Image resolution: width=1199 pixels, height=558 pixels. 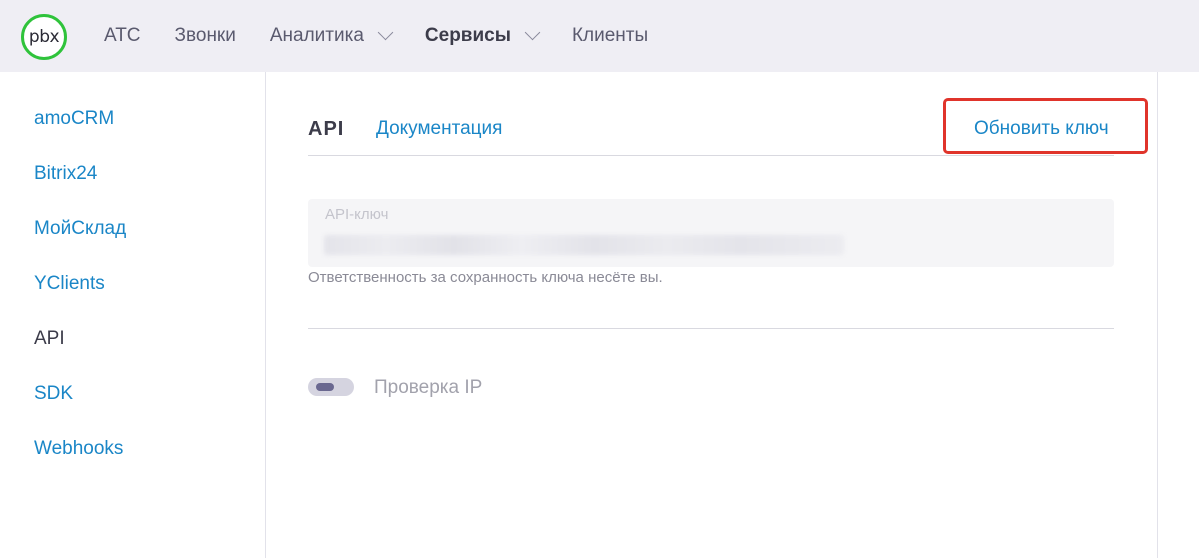 What do you see at coordinates (53, 394) in the screenshot?
I see `sidebar-item-sdk: SDK` at bounding box center [53, 394].